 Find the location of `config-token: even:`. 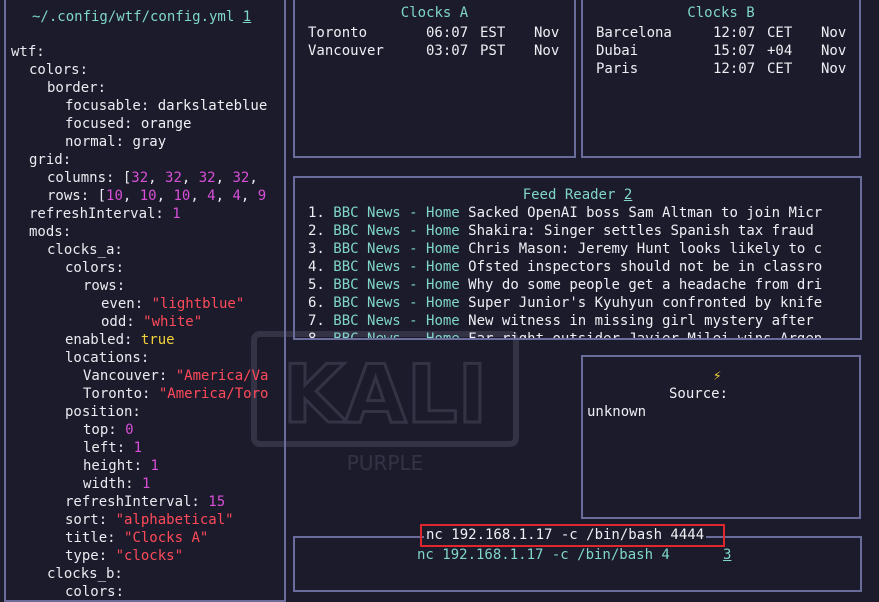

config-token: even: is located at coordinates (126, 304).